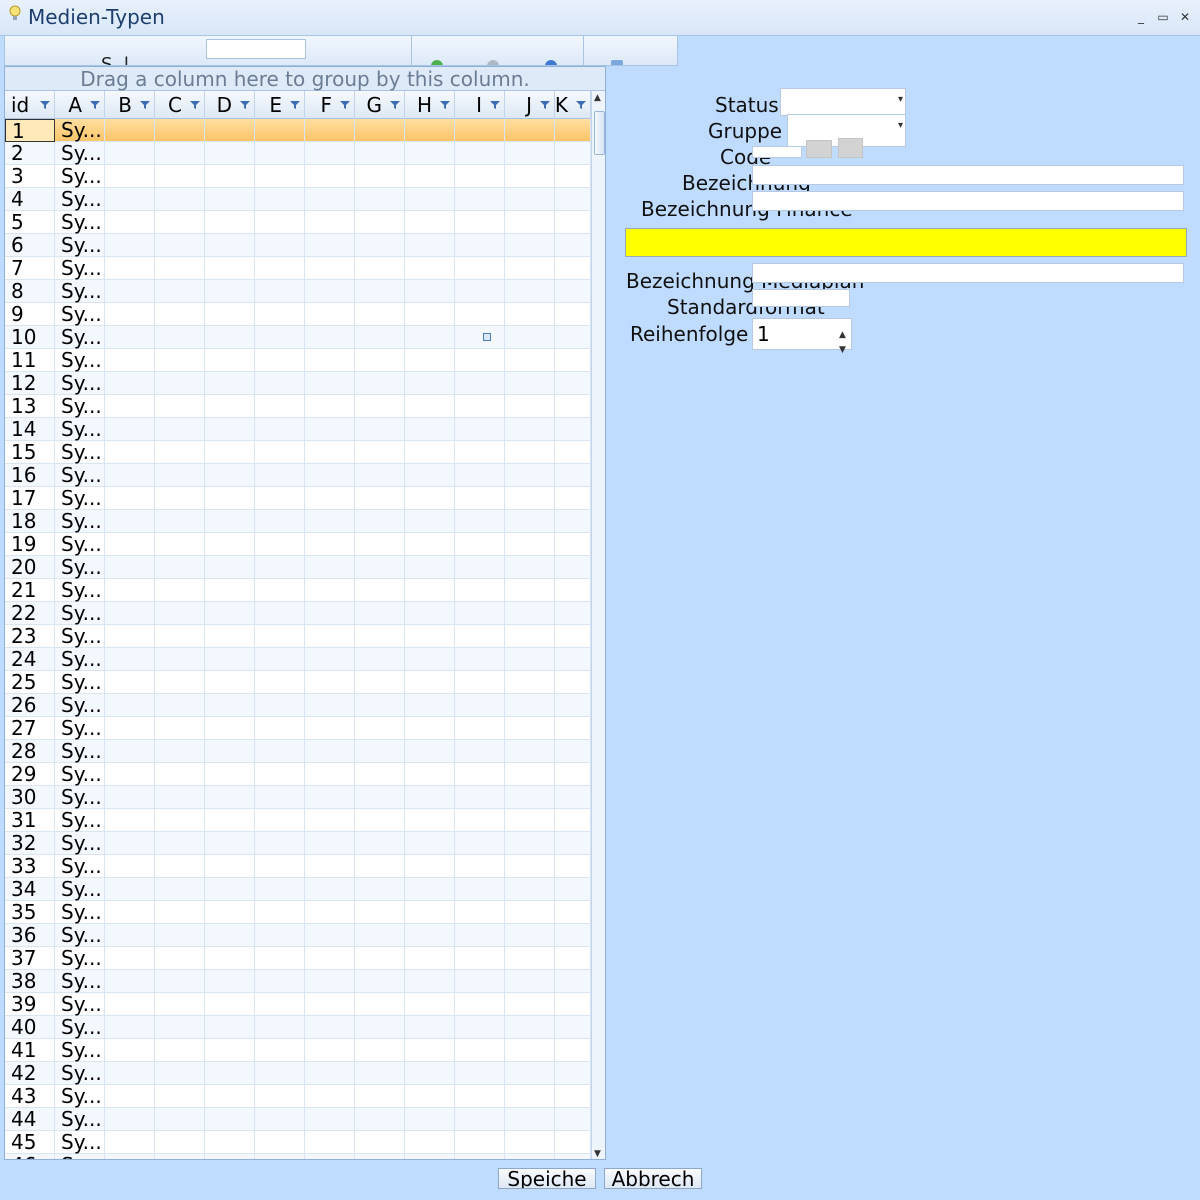  I want to click on cell-id: 14, so click(30, 429).